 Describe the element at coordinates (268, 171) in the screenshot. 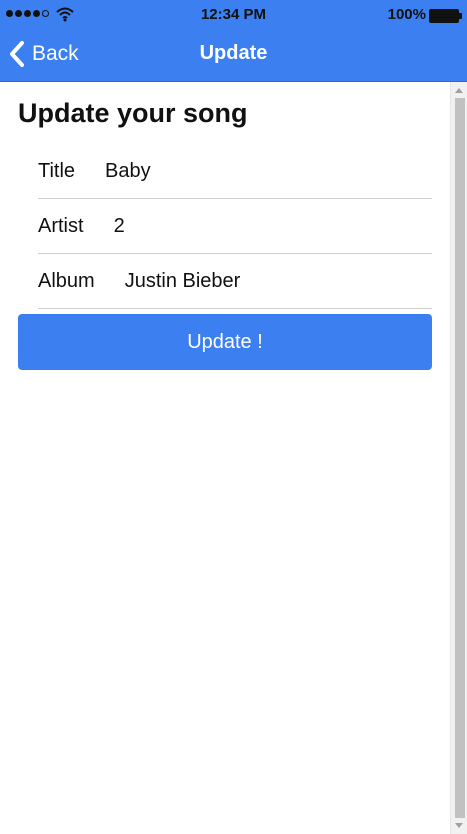

I see `field-value: Baby` at that location.